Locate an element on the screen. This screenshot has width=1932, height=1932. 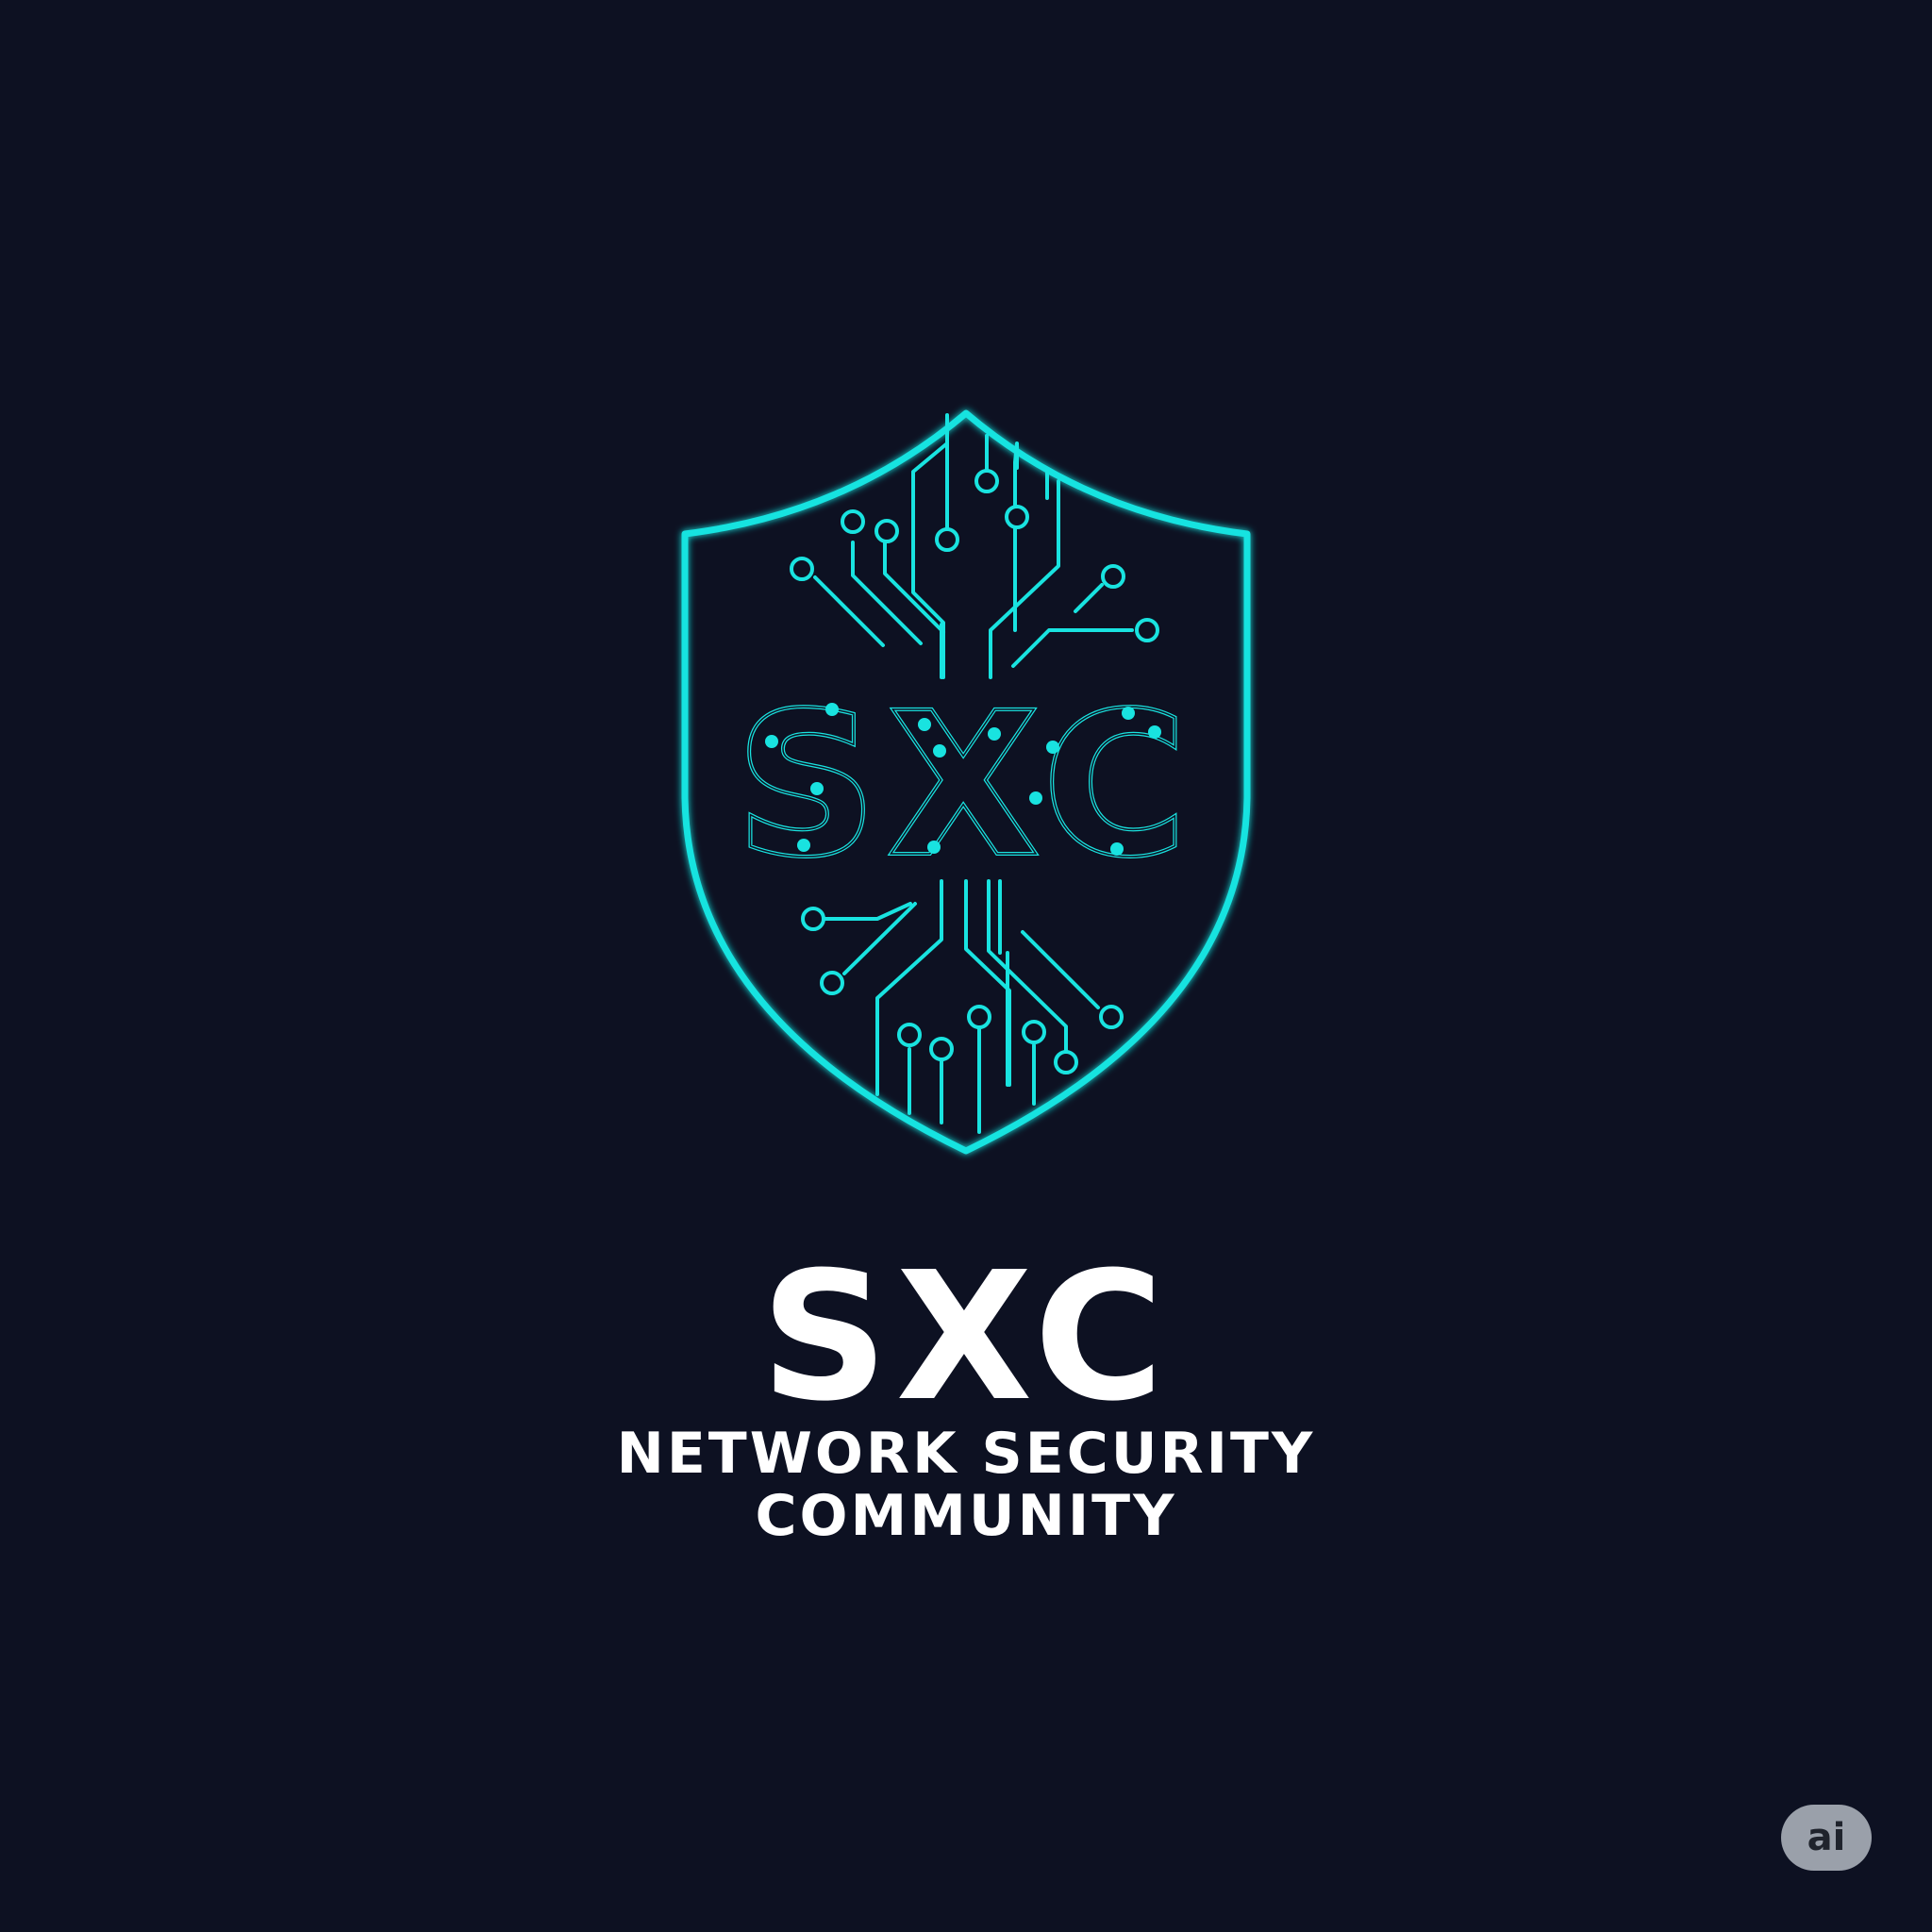
brand-tagline: NETWORK SECURITY COMMUNITY is located at coordinates (966, 1485).